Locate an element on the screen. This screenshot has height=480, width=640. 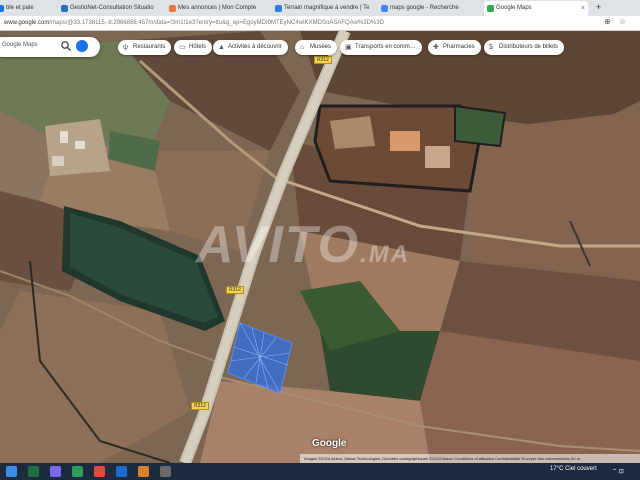
transit-icon: ▣ is located at coordinates (348, 47).